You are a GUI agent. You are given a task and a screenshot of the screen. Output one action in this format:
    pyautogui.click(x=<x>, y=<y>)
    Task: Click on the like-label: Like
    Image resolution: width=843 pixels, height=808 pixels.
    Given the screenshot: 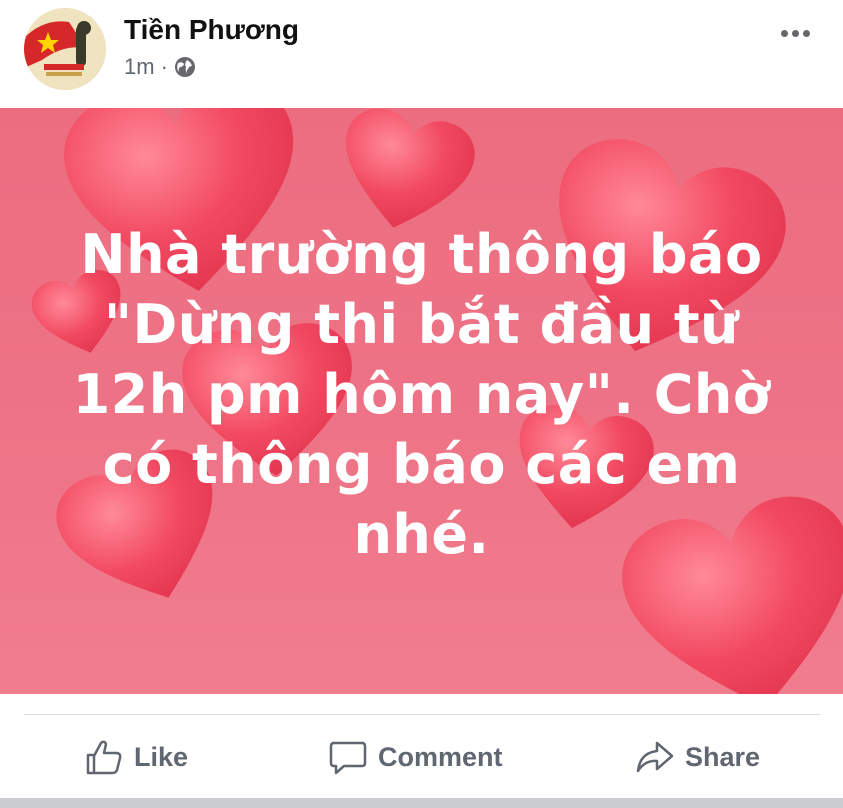 What is the action you would take?
    pyautogui.click(x=161, y=756)
    